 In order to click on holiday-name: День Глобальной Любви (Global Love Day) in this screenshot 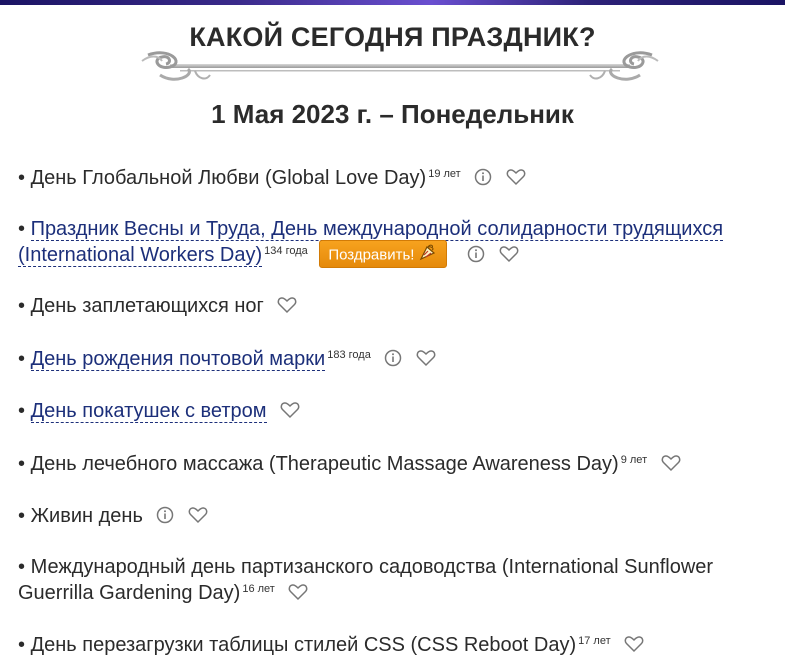, I will do `click(228, 178)`.